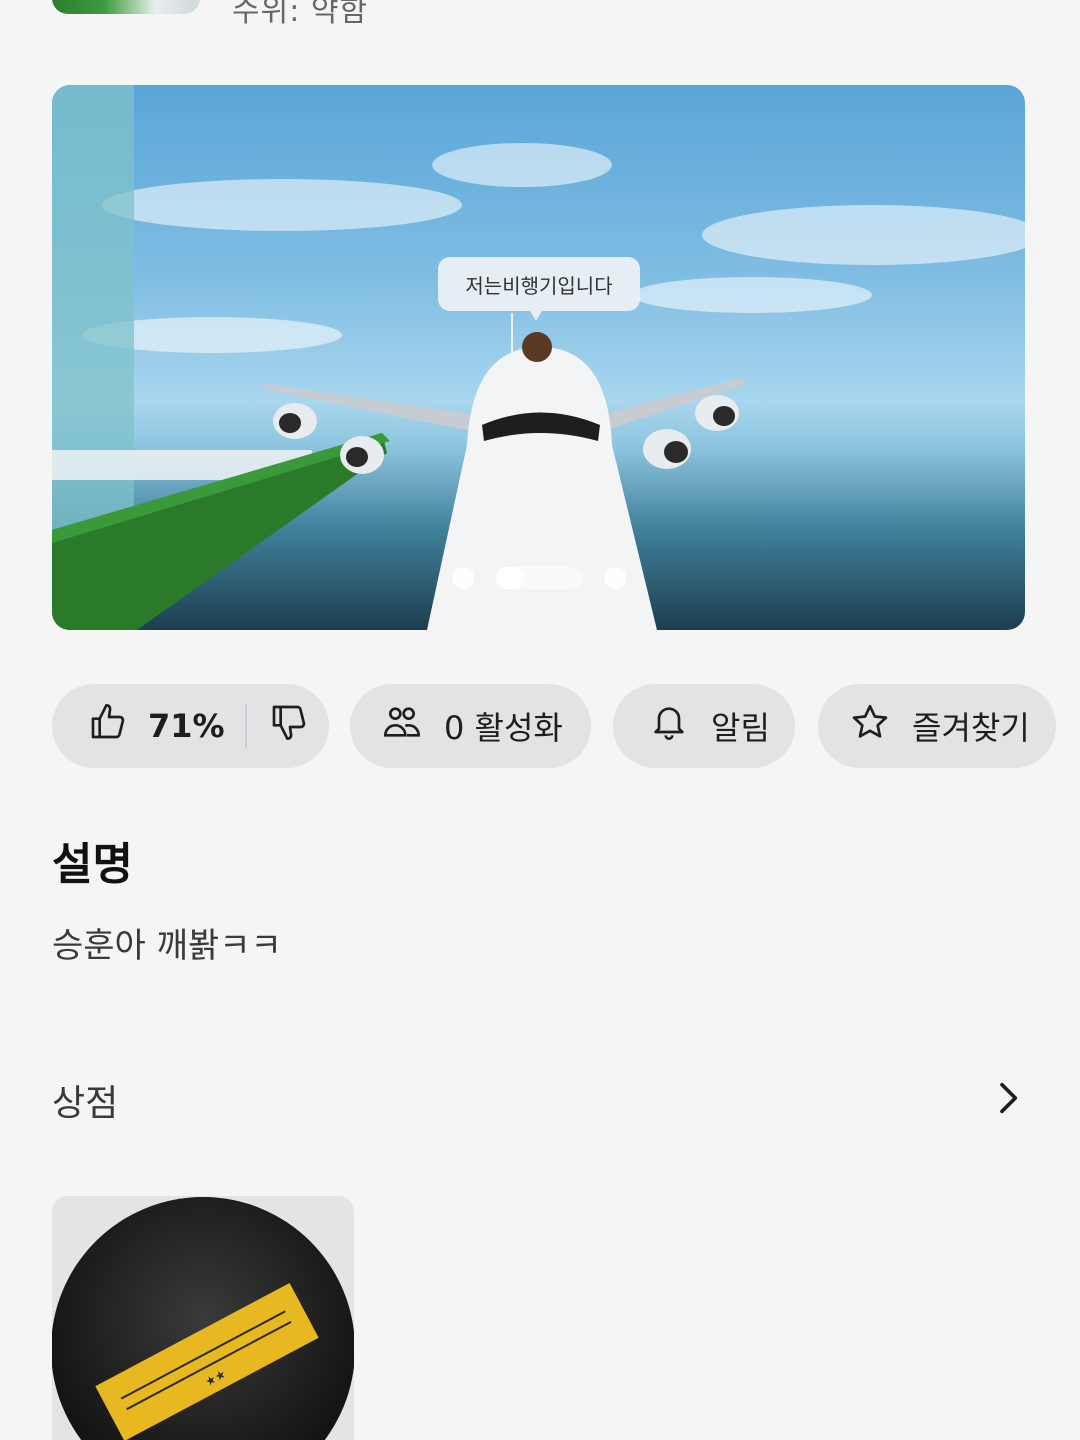 Image resolution: width=1080 pixels, height=1440 pixels. What do you see at coordinates (85, 1103) in the screenshot?
I see `shop-heading: 상점` at bounding box center [85, 1103].